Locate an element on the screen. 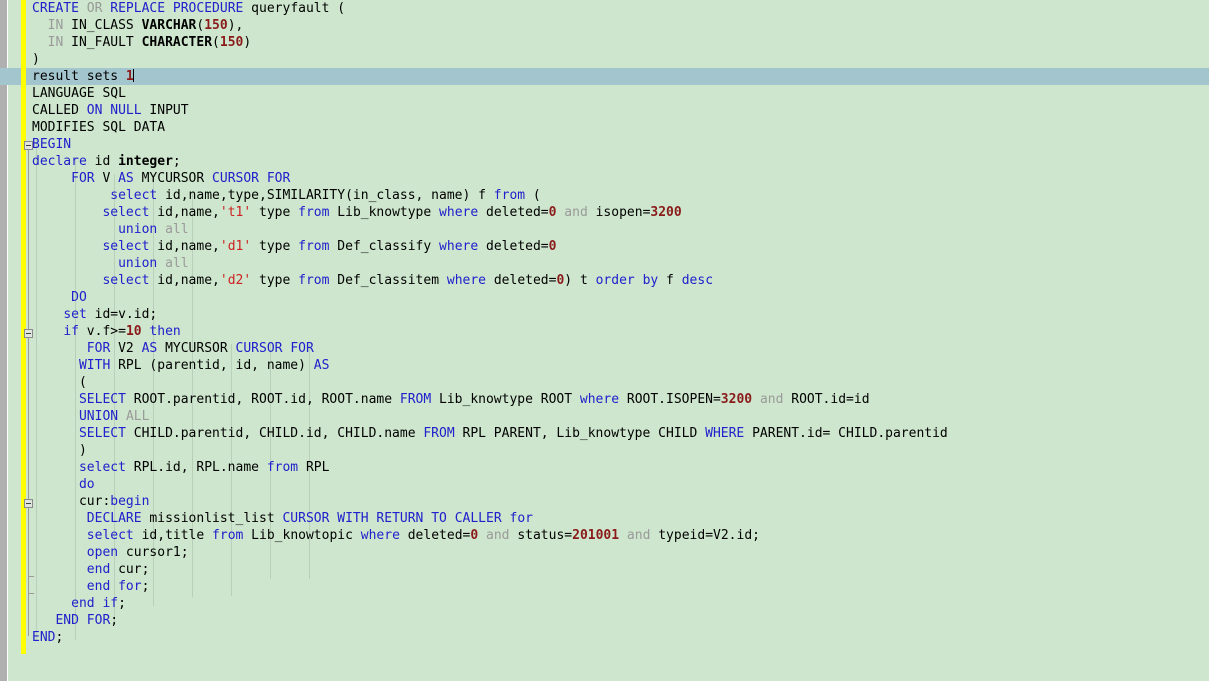 The width and height of the screenshot is (1209, 681). code-token: if is located at coordinates (110, 603).